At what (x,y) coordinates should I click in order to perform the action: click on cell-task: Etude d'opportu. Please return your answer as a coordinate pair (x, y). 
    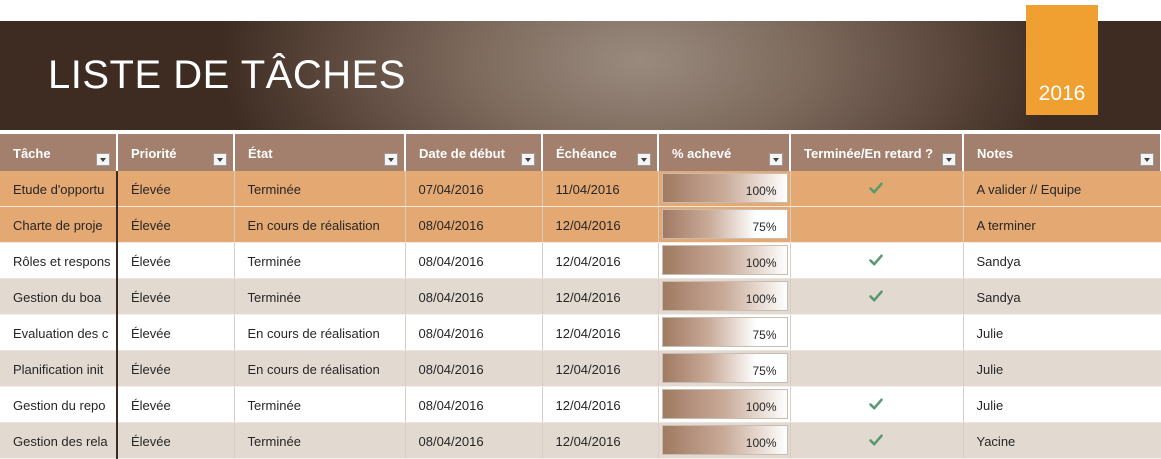
    Looking at the image, I should click on (59, 189).